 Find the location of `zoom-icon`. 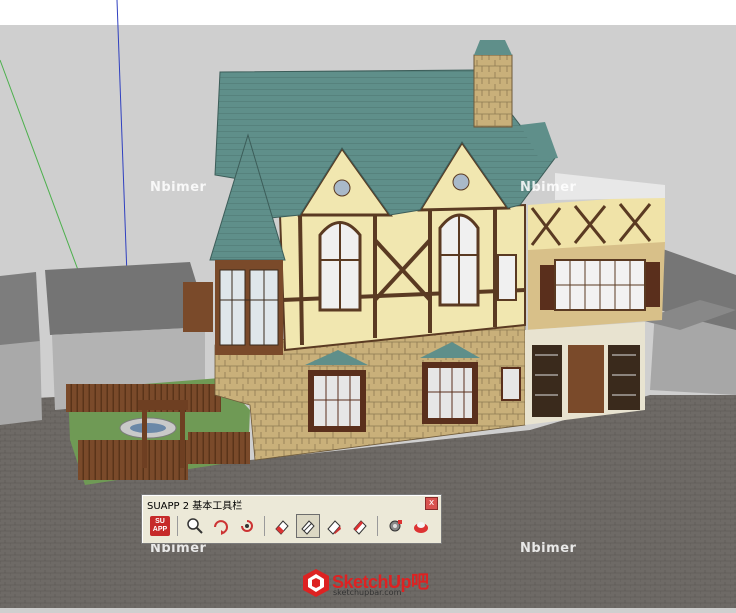

zoom-icon is located at coordinates (195, 526).